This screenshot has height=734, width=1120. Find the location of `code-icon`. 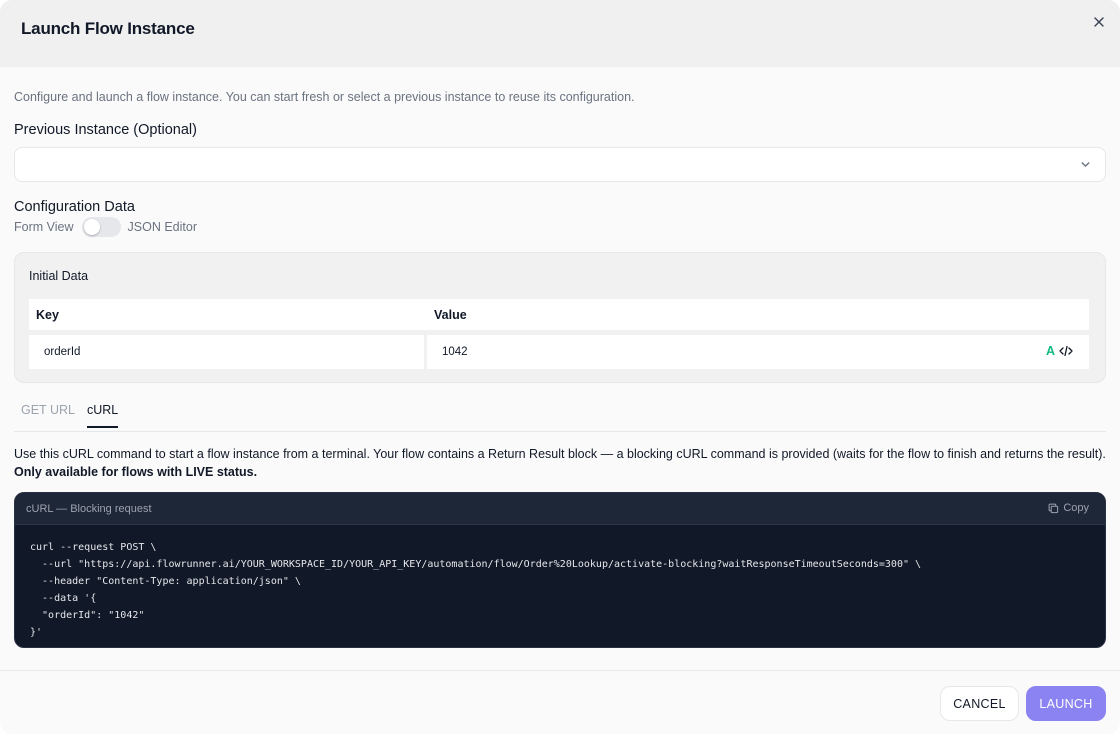

code-icon is located at coordinates (1066, 351).